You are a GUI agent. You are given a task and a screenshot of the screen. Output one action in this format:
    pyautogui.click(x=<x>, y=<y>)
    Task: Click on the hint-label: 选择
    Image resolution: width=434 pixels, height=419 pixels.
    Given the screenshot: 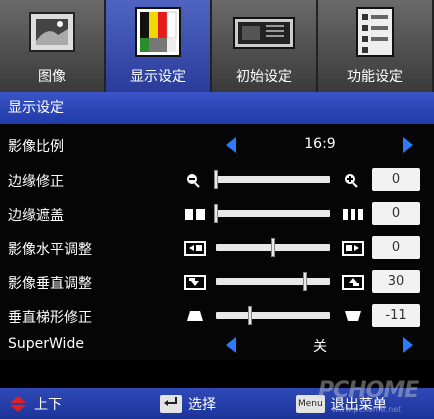 What is the action you would take?
    pyautogui.click(x=202, y=405)
    